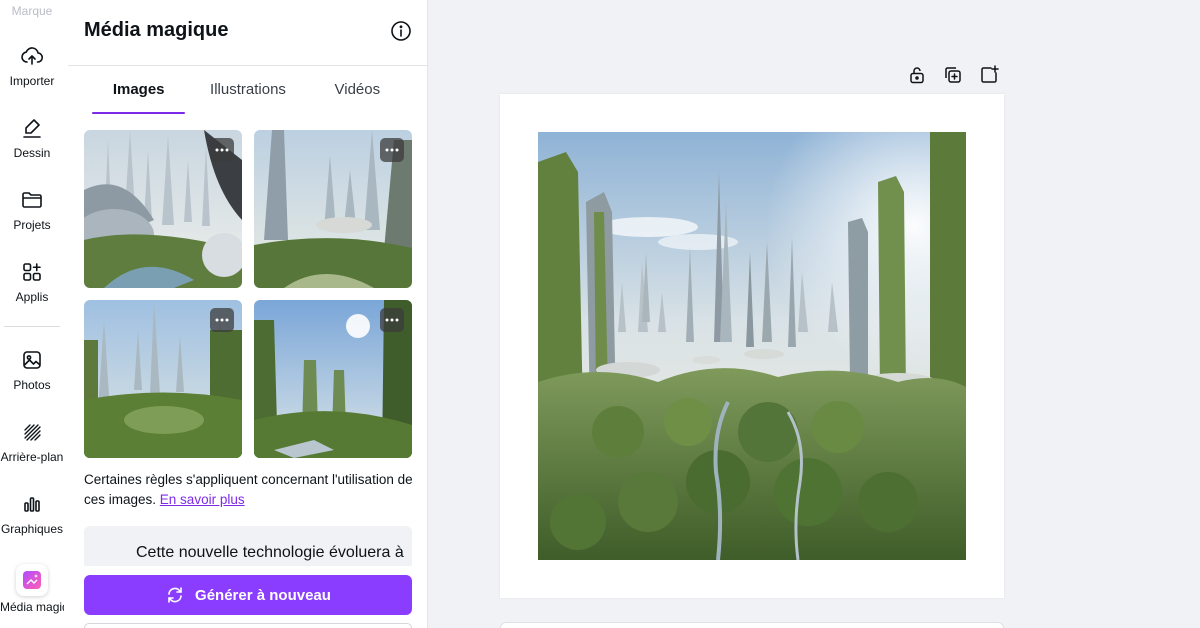 This screenshot has width=1200, height=628. Describe the element at coordinates (32, 66) in the screenshot. I see `rail-item-importer: Importer` at that location.